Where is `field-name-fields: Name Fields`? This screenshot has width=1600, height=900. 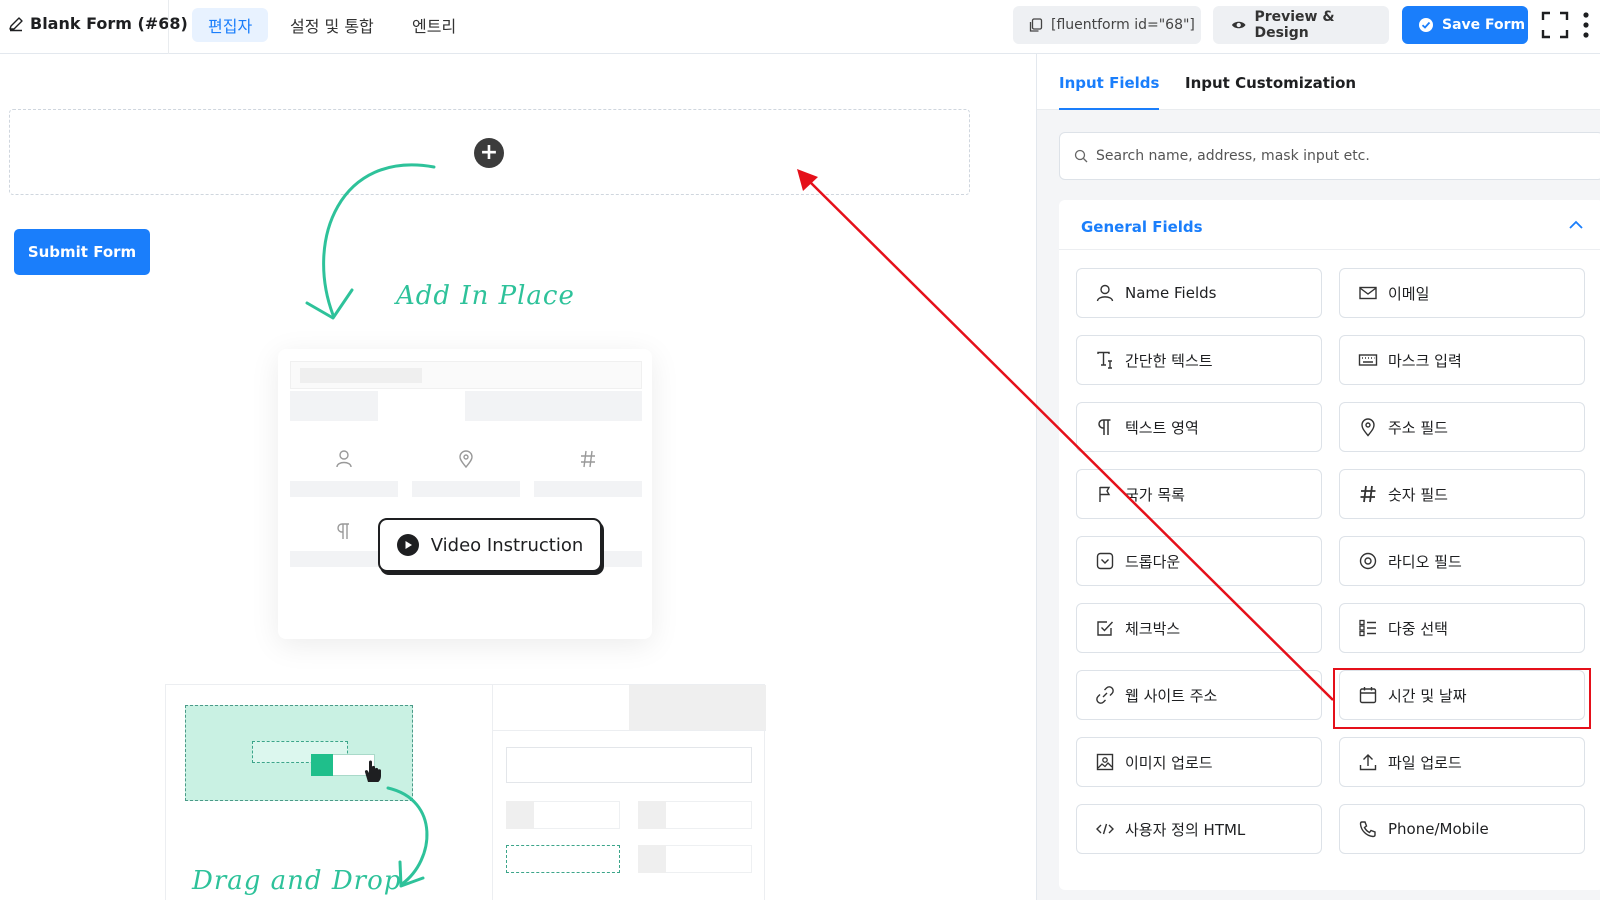 field-name-fields: Name Fields is located at coordinates (1199, 293).